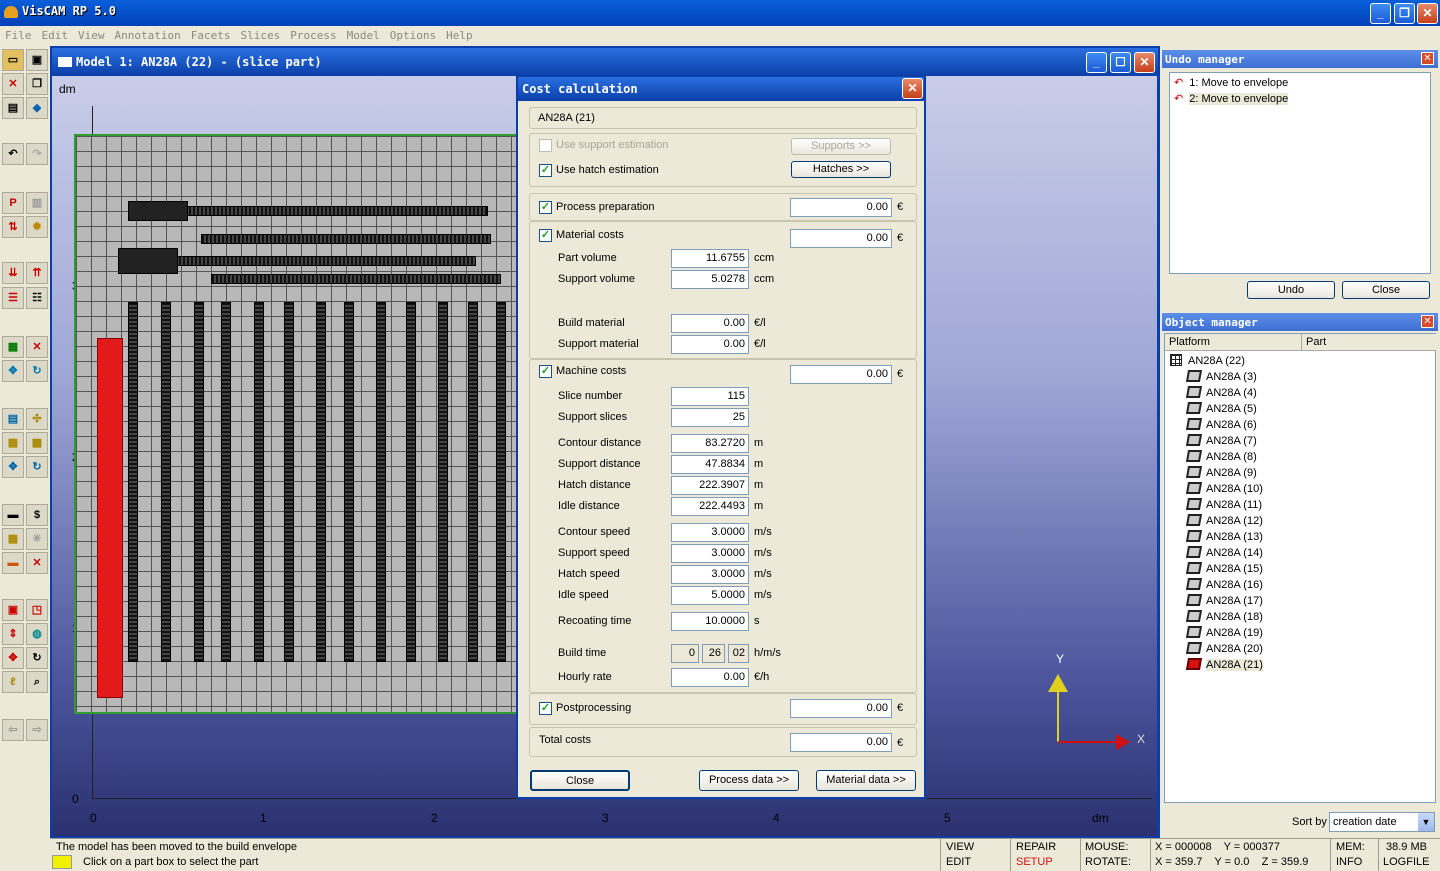 The image size is (1440, 871). Describe the element at coordinates (1224, 602) in the screenshot. I see `tree-item: AN28A (17)` at that location.